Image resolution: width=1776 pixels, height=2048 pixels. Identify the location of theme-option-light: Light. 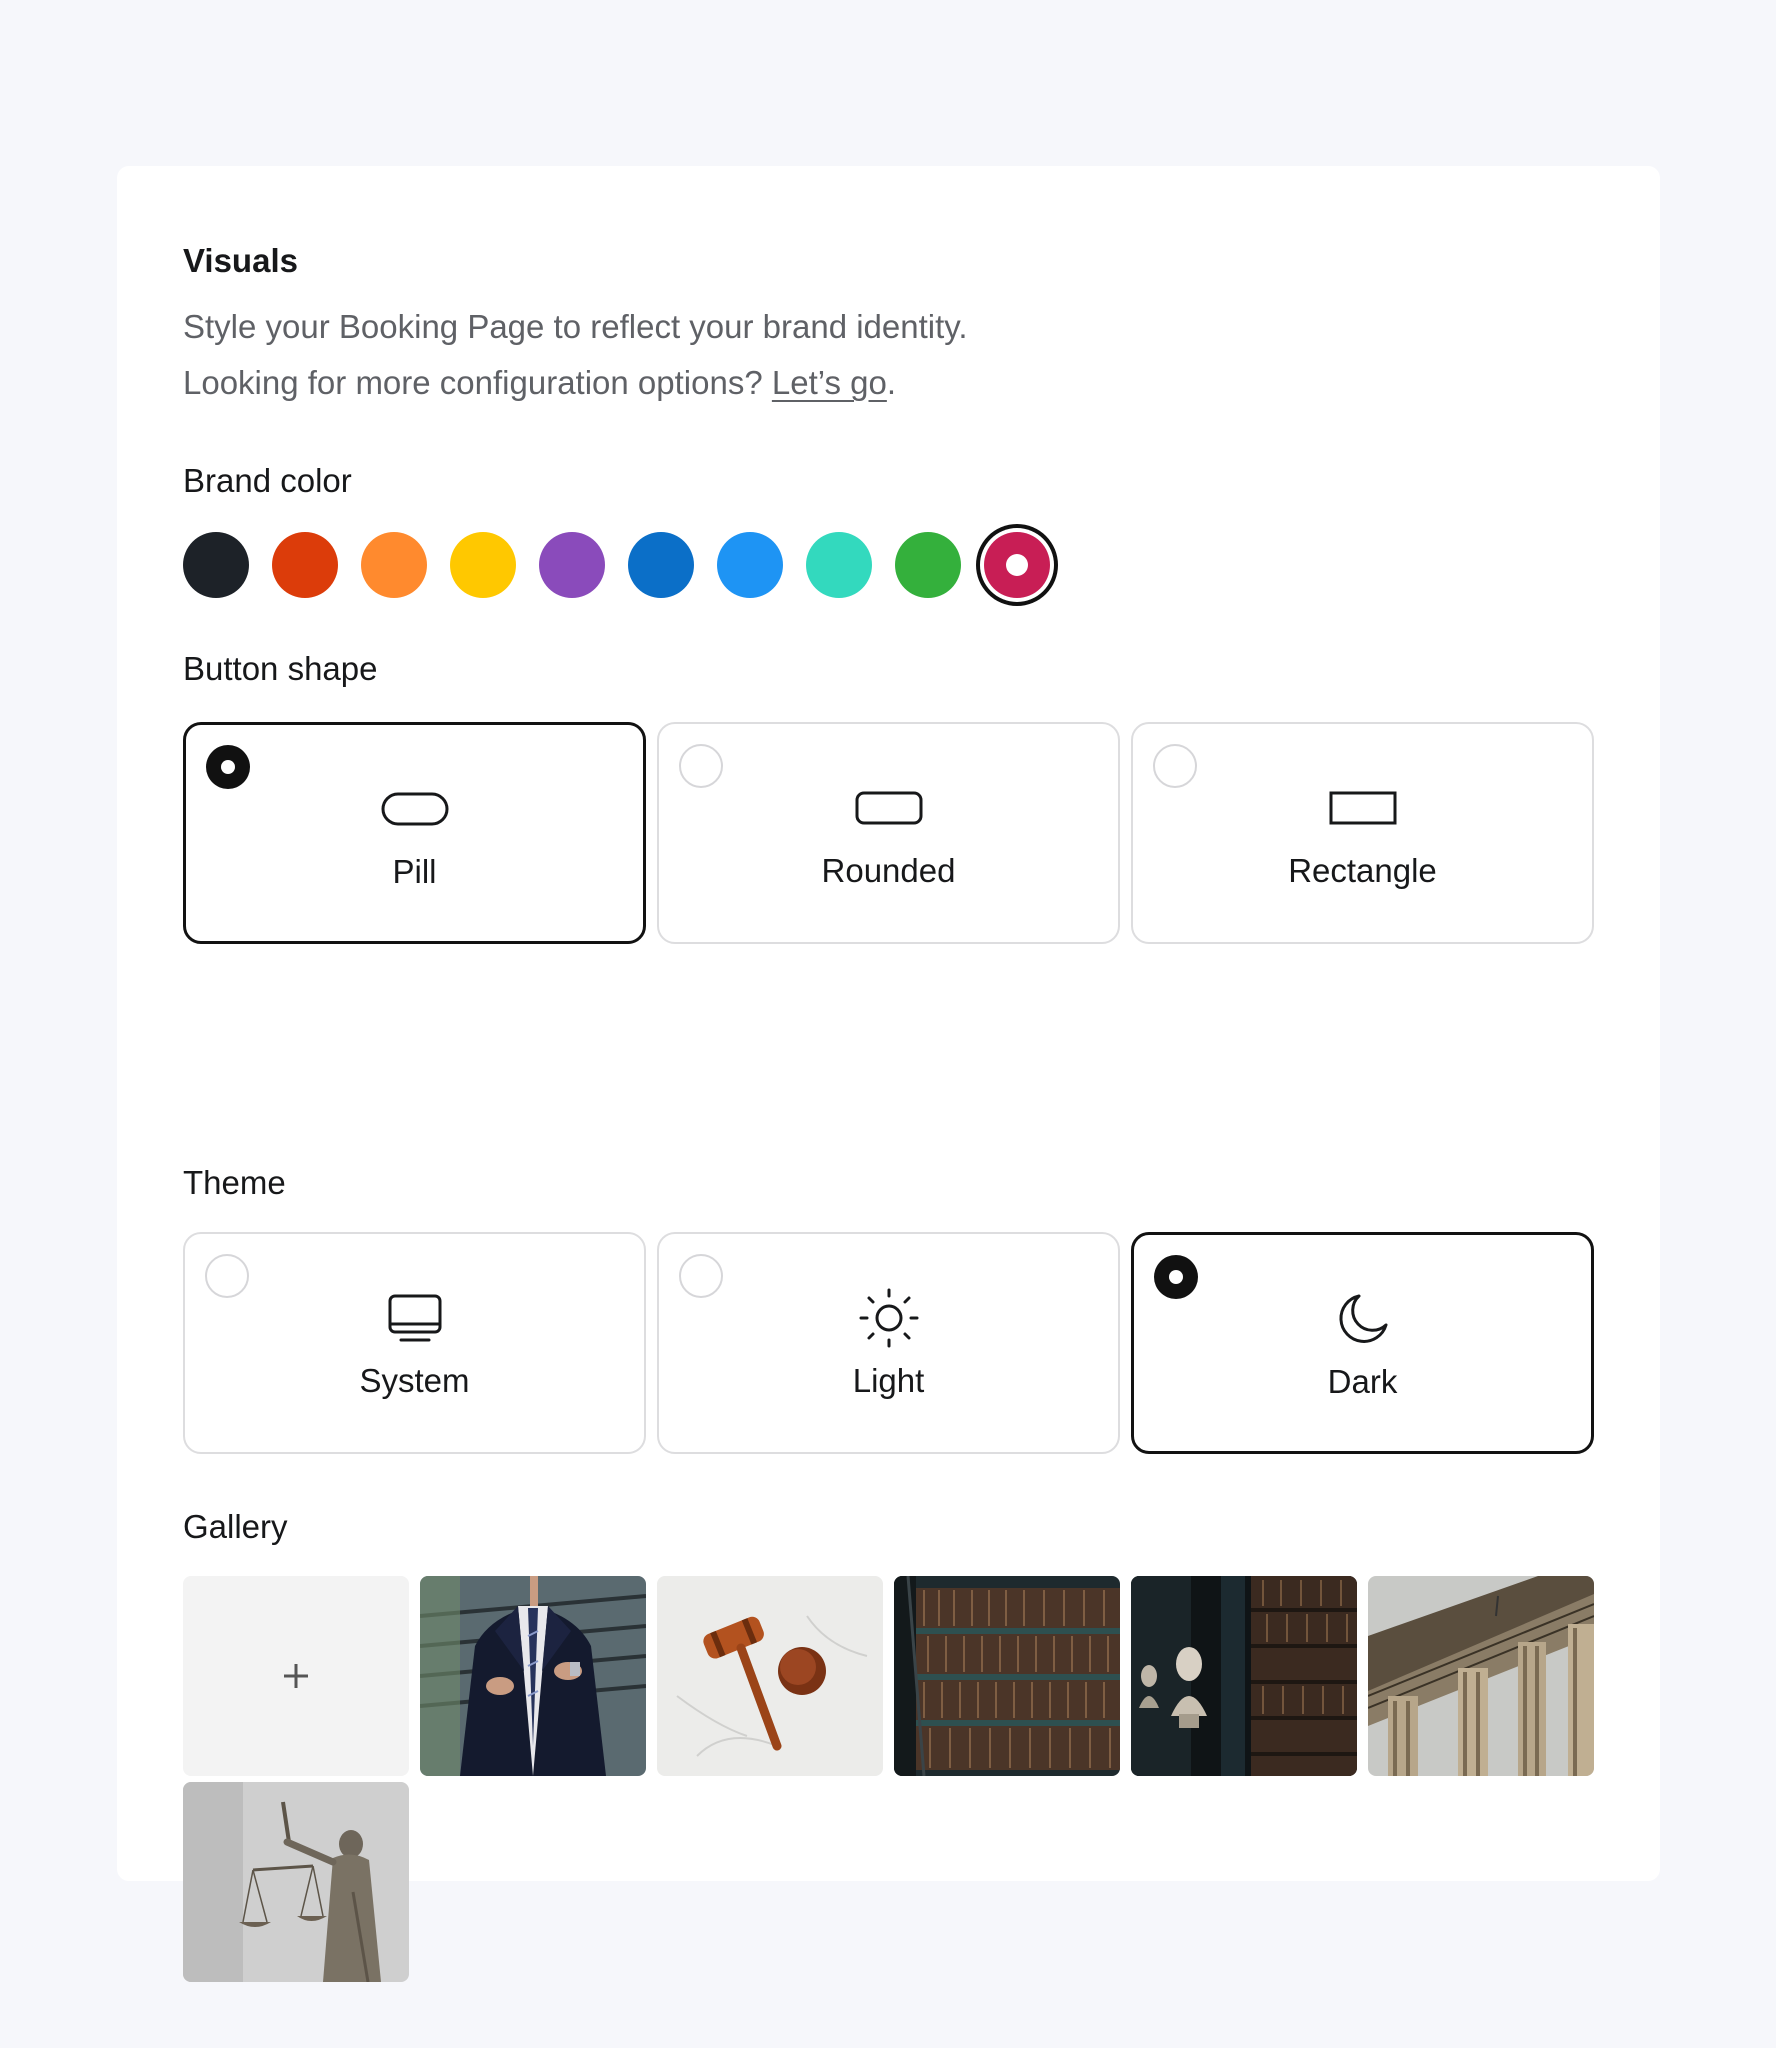
(888, 1343).